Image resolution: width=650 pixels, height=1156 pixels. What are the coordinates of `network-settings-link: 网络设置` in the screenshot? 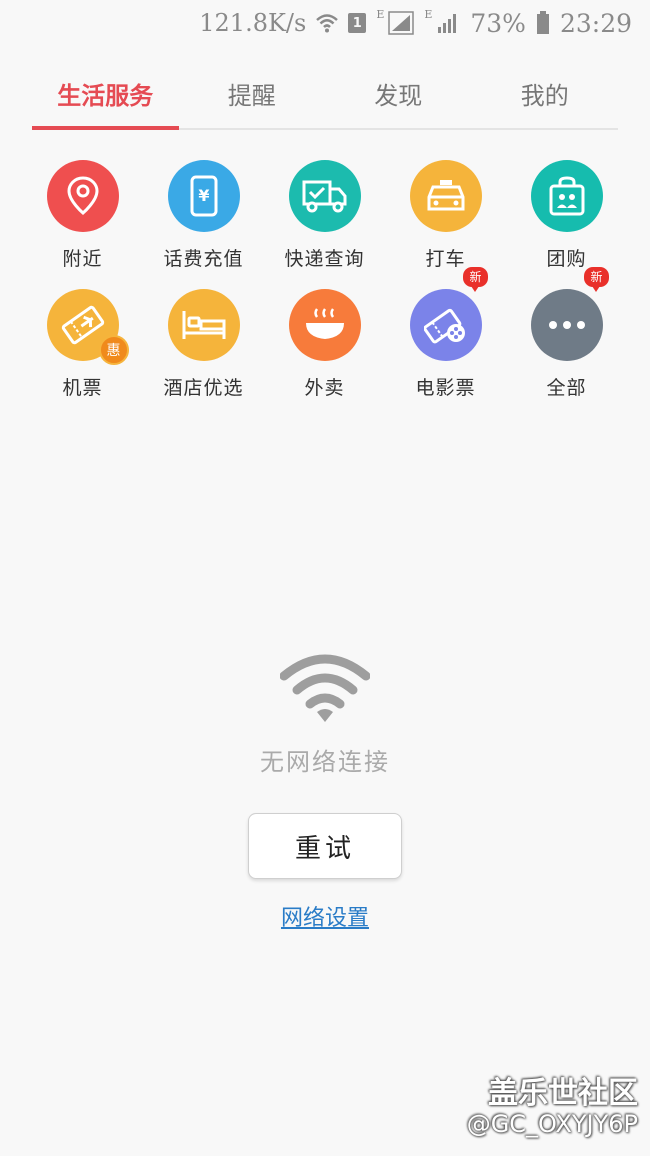 It's located at (325, 916).